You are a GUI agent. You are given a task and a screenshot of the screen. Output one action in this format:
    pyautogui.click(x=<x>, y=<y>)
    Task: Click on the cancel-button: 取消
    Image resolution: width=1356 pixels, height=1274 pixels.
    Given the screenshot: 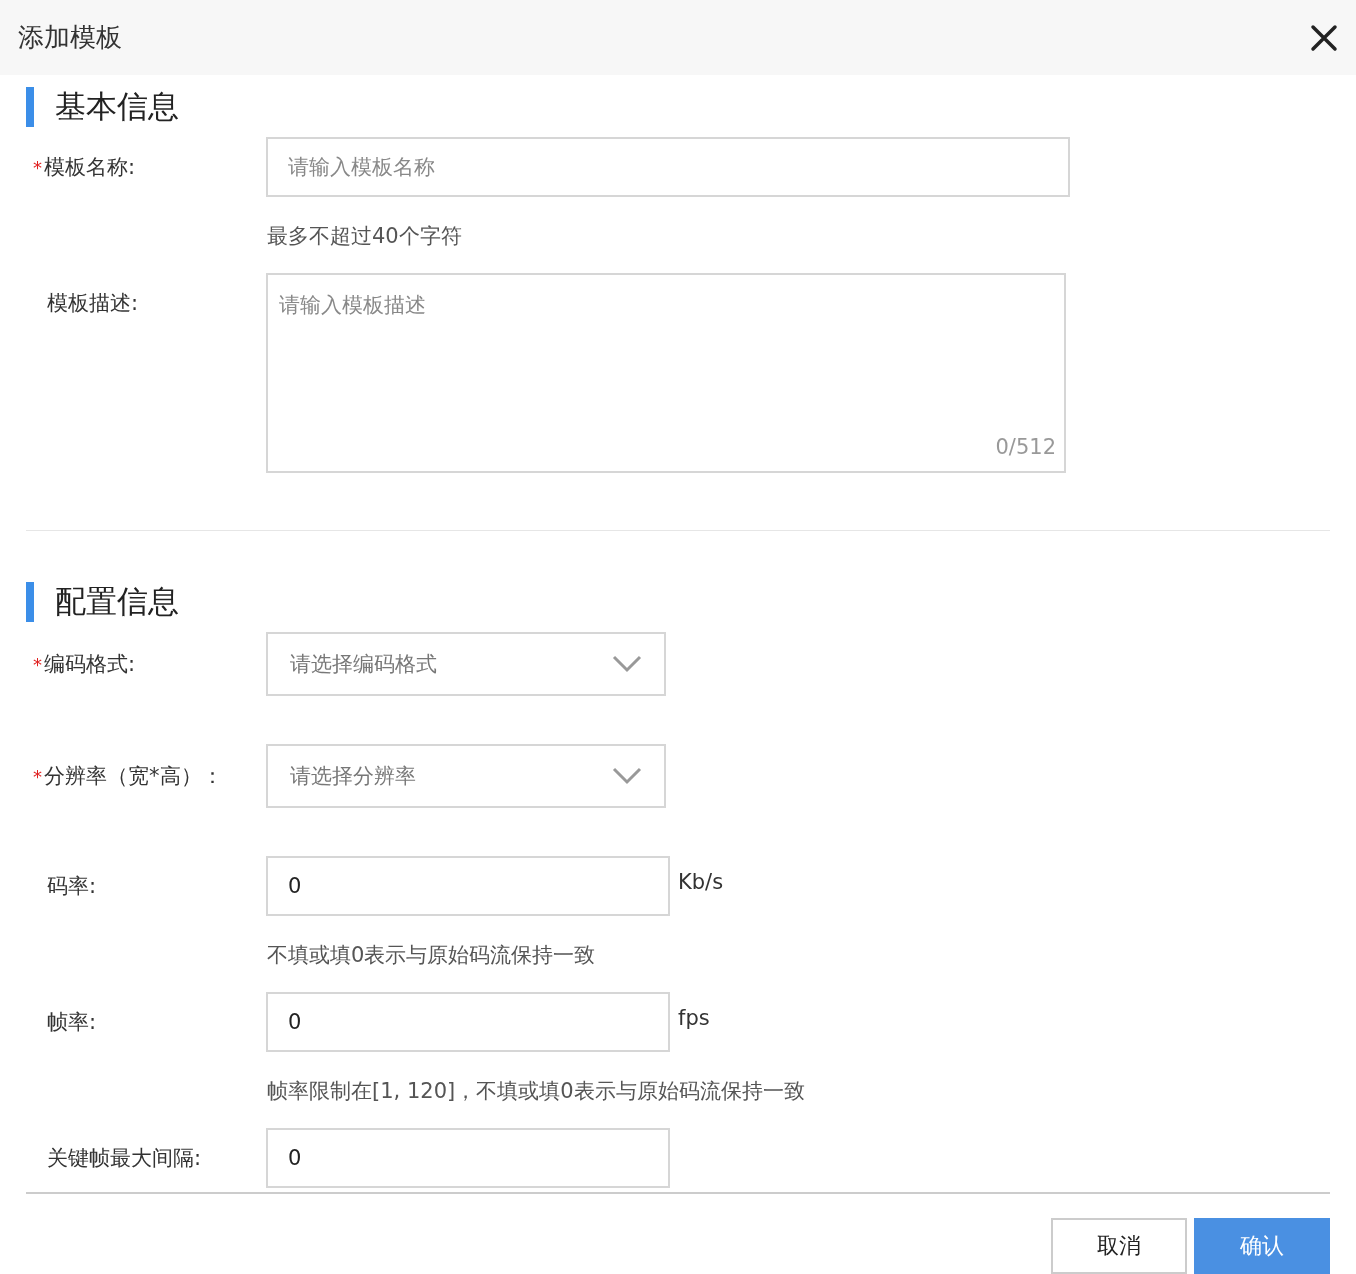 What is the action you would take?
    pyautogui.click(x=1119, y=1246)
    